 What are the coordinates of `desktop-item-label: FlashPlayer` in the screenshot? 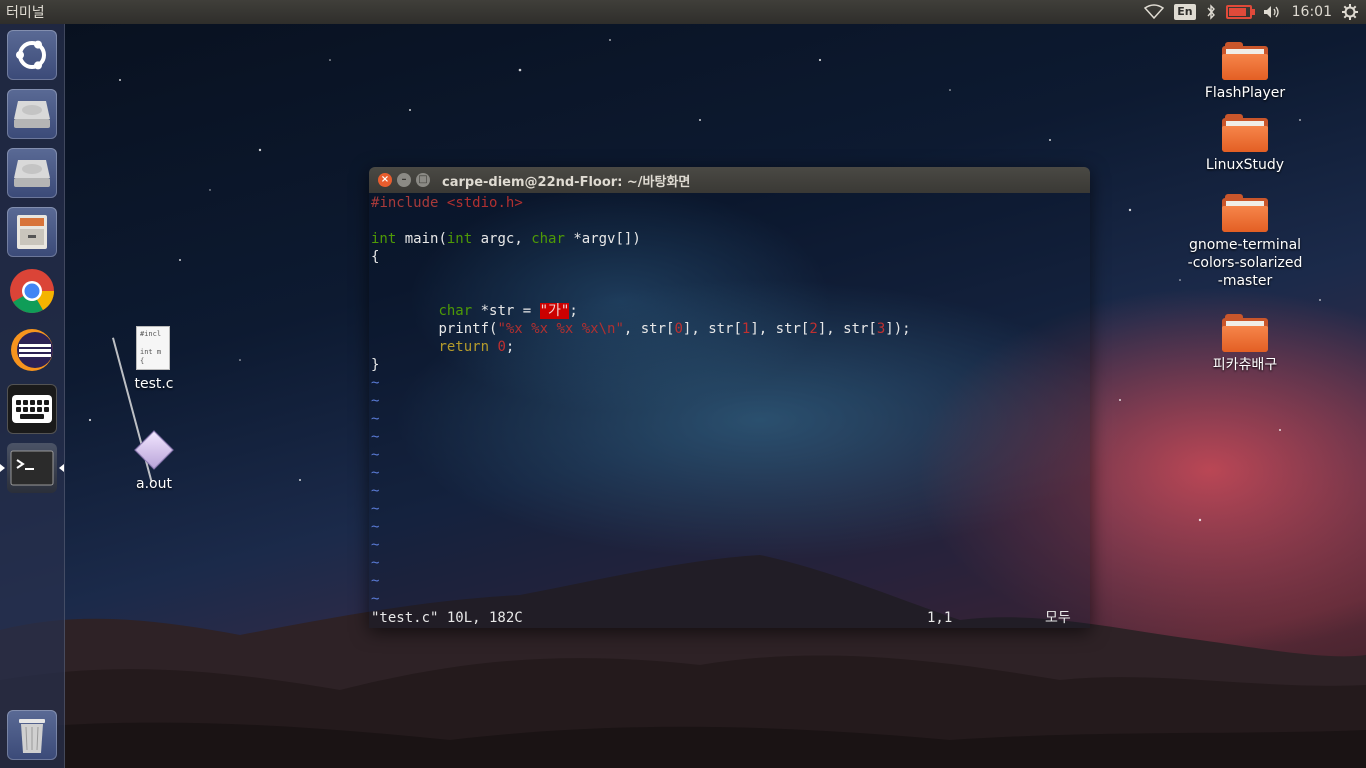 It's located at (1245, 93).